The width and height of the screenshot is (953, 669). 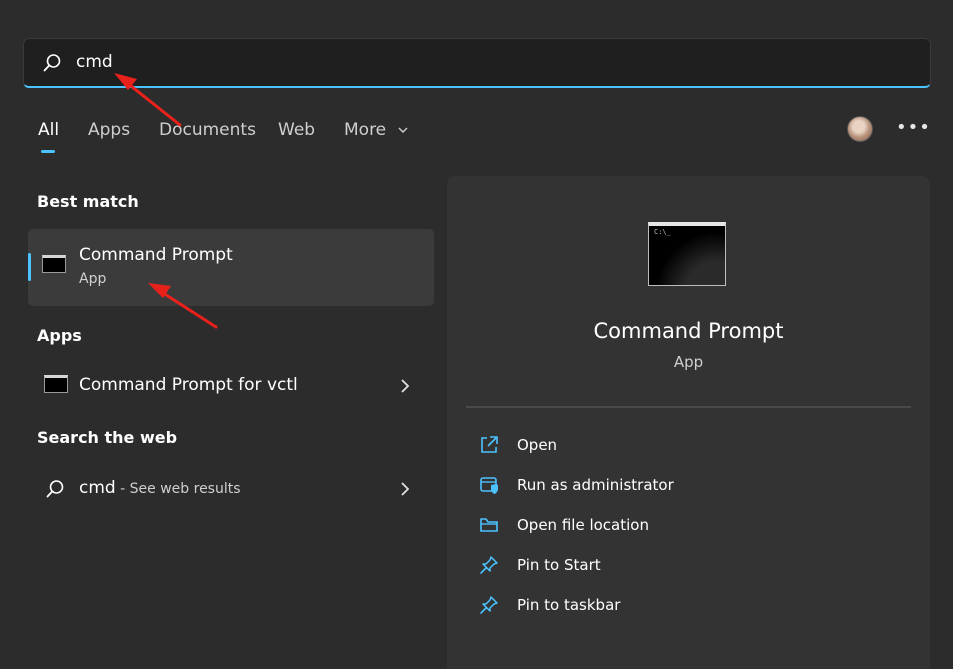 What do you see at coordinates (559, 565) in the screenshot?
I see `action-label: Pin to Start` at bounding box center [559, 565].